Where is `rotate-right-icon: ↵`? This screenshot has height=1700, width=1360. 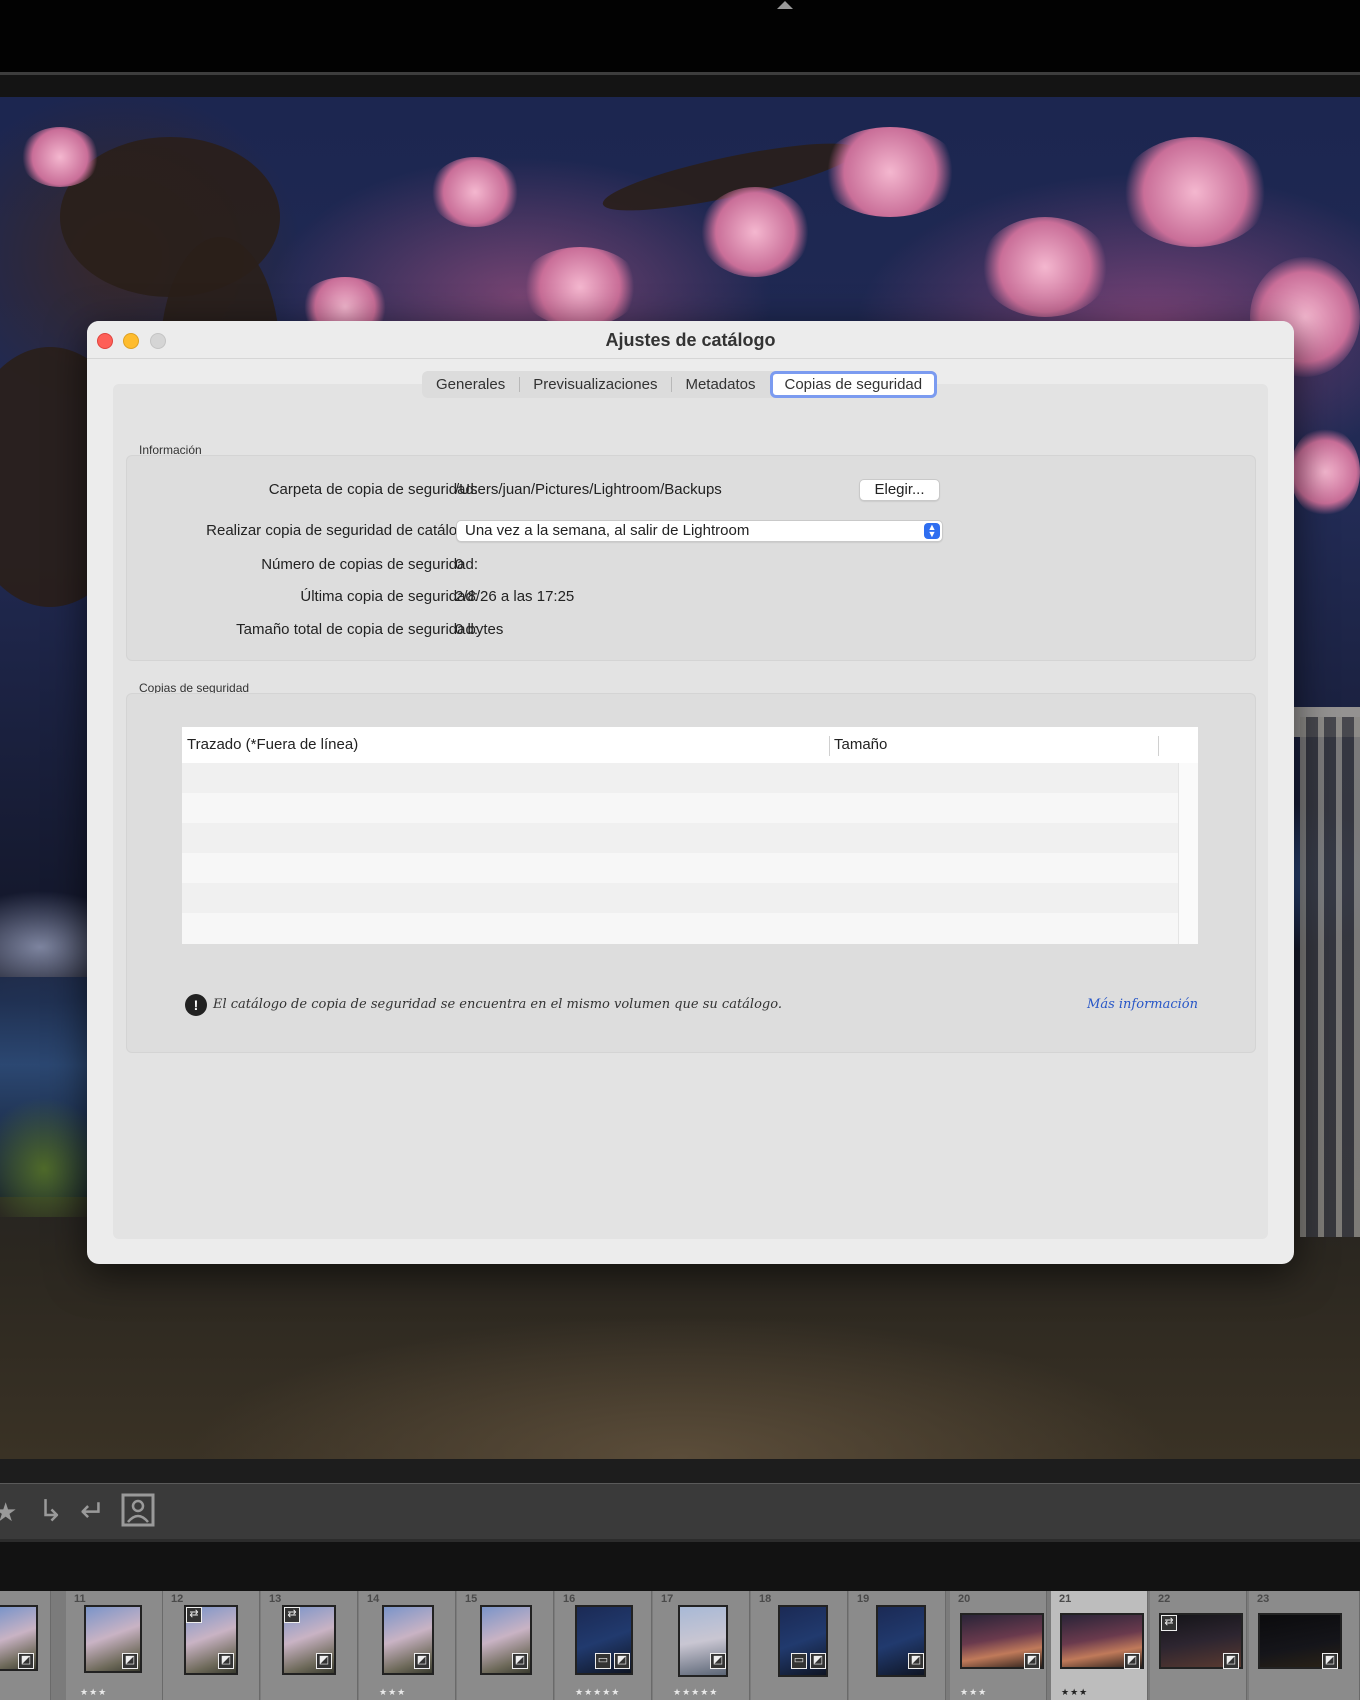 rotate-right-icon: ↵ is located at coordinates (92, 1512).